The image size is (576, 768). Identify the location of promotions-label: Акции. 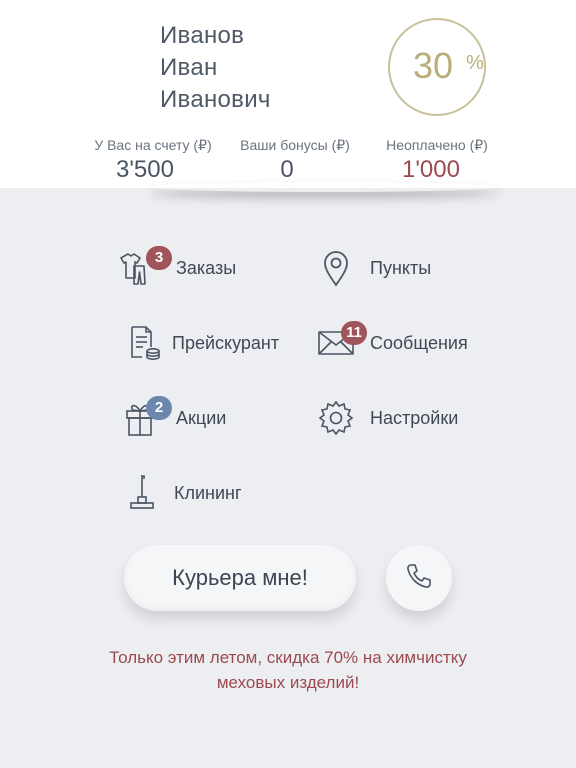
(201, 417).